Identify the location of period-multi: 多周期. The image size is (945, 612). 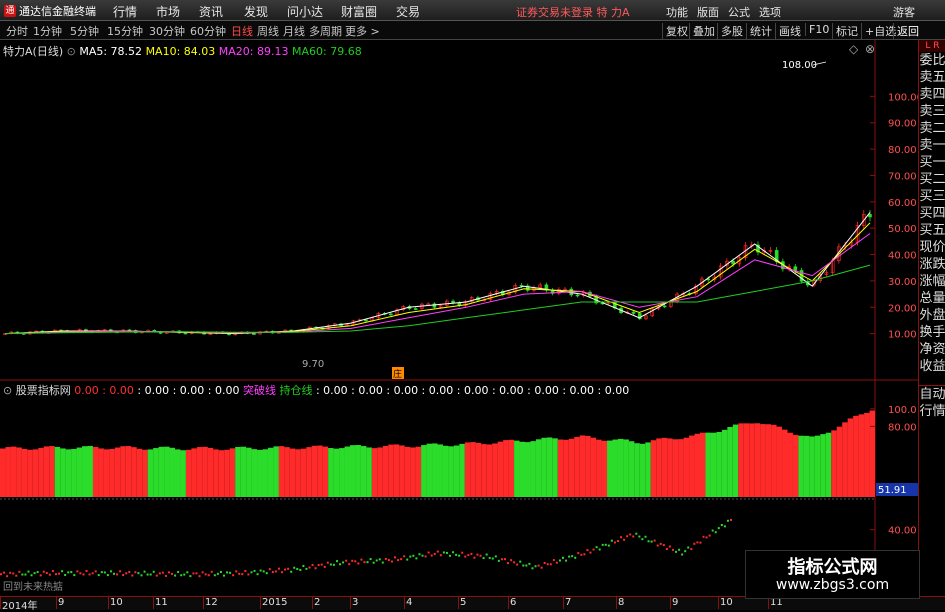
(325, 31).